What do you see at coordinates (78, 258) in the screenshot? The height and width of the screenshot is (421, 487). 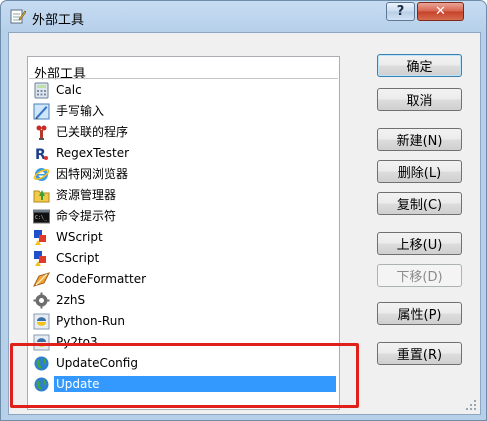 I see `list-item-label: CScript` at bounding box center [78, 258].